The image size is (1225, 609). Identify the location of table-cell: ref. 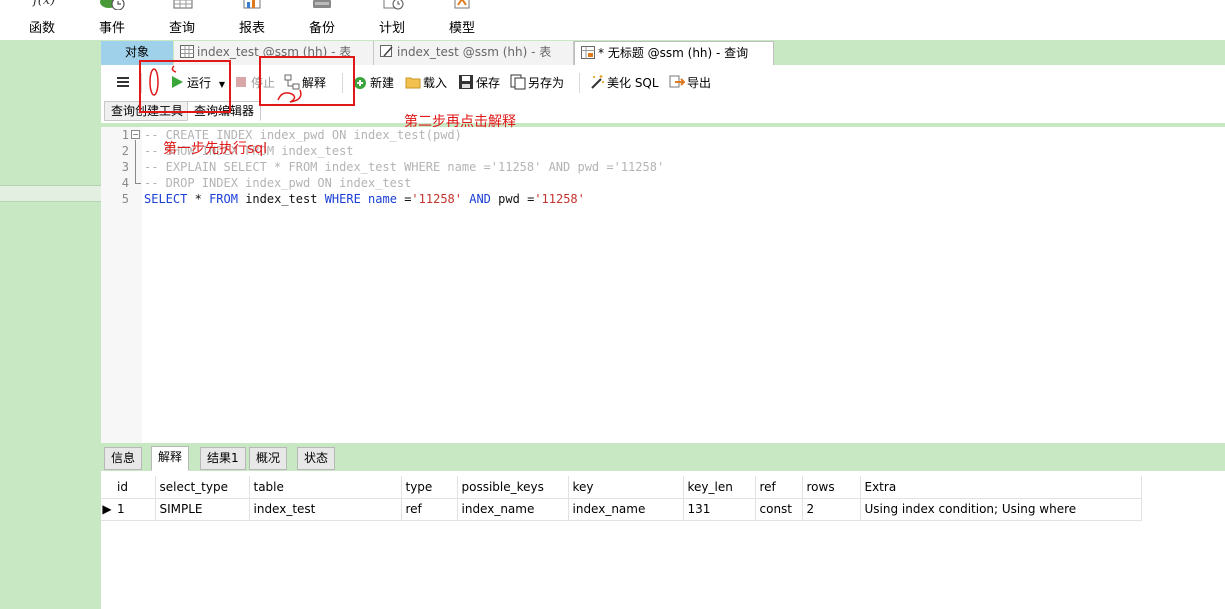
(429, 509).